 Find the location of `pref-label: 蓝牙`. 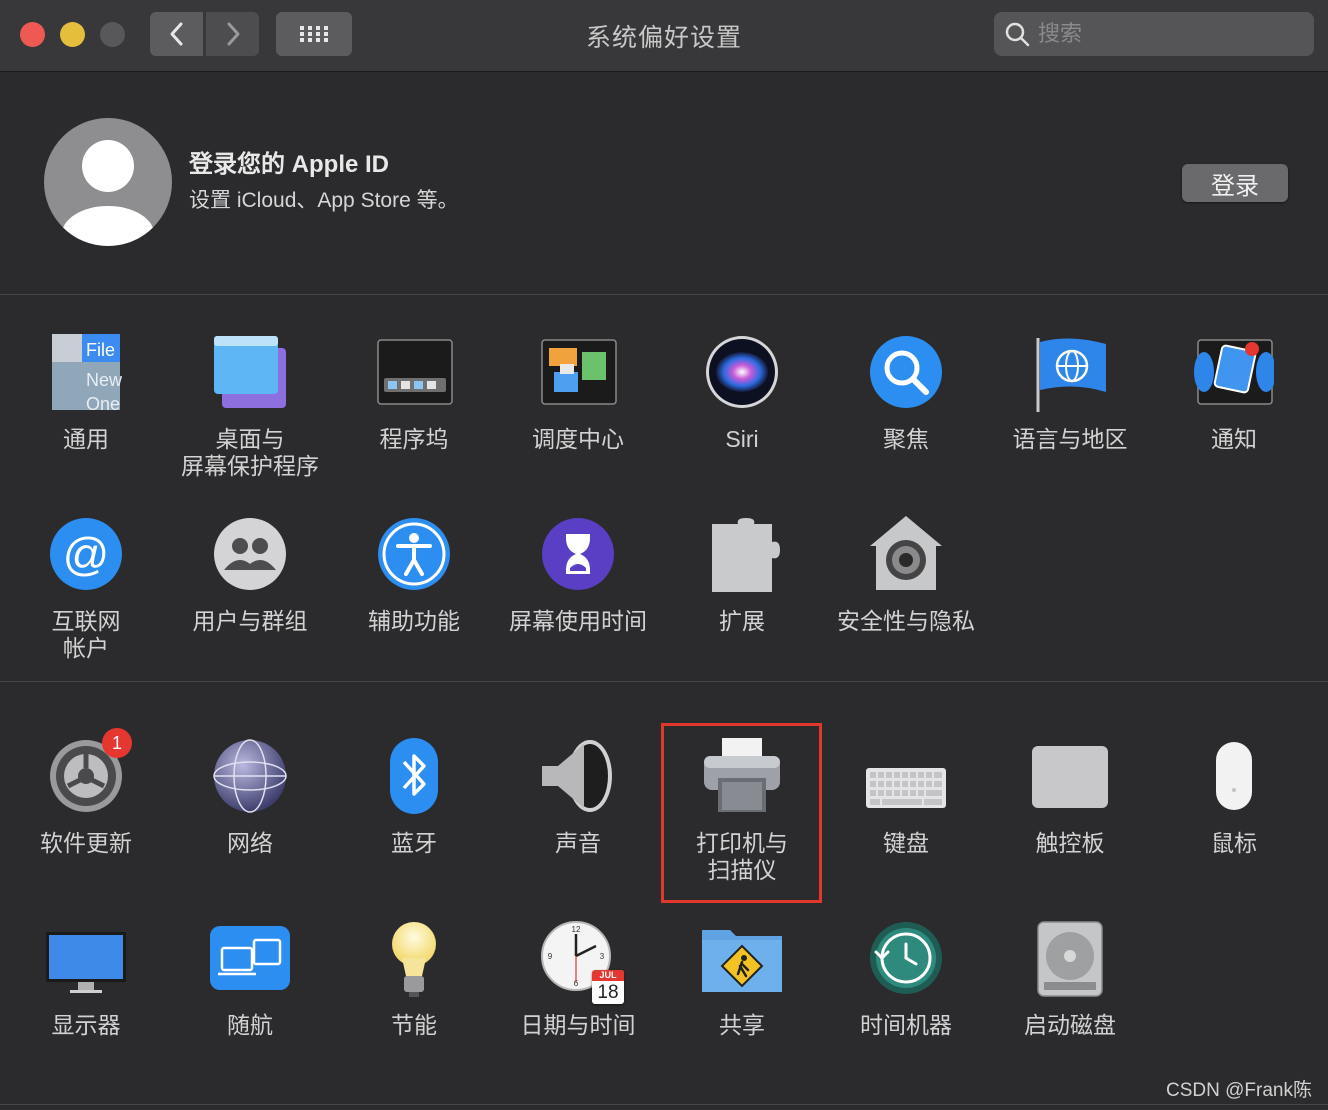

pref-label: 蓝牙 is located at coordinates (414, 843).